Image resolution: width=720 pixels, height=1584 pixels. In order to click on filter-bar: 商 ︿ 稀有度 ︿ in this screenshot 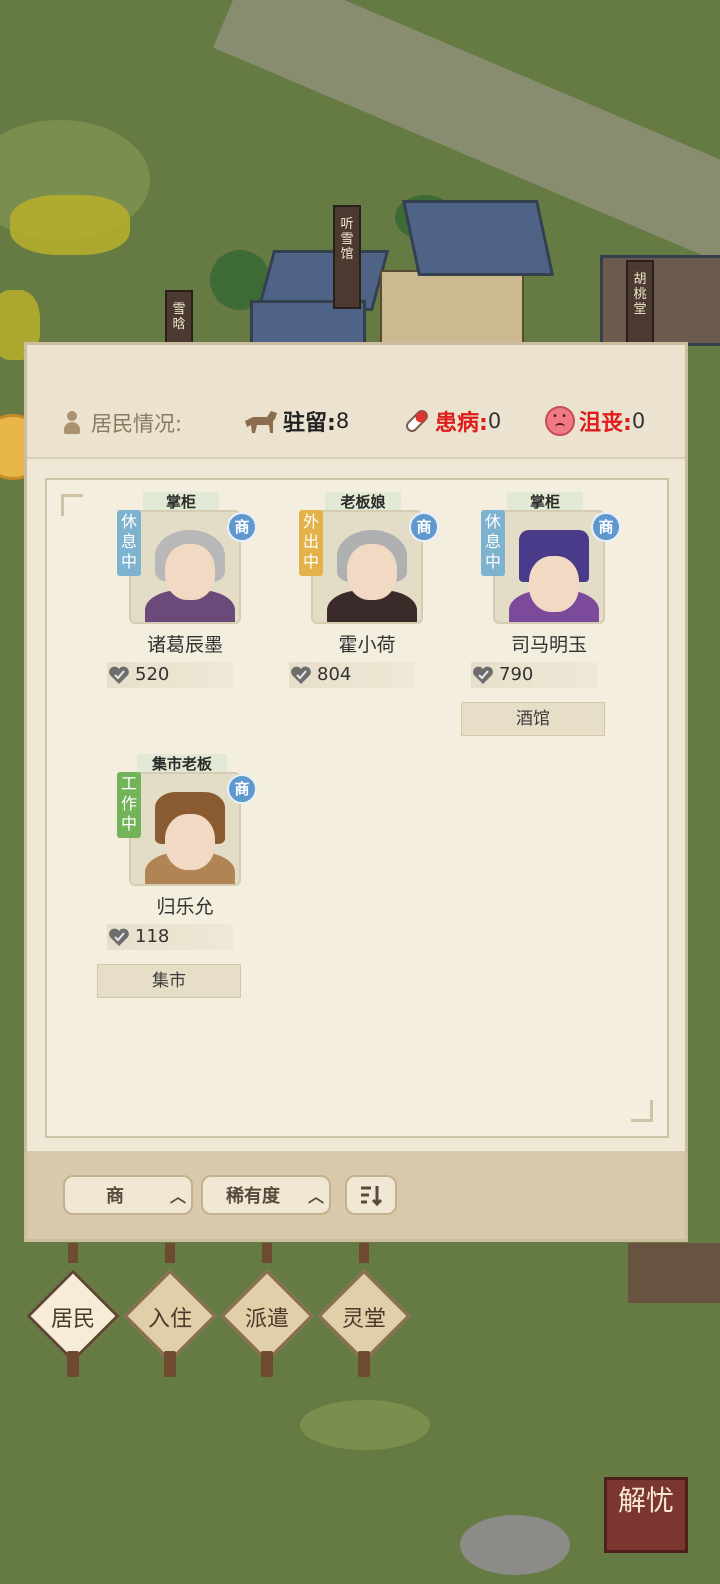, I will do `click(356, 1195)`.